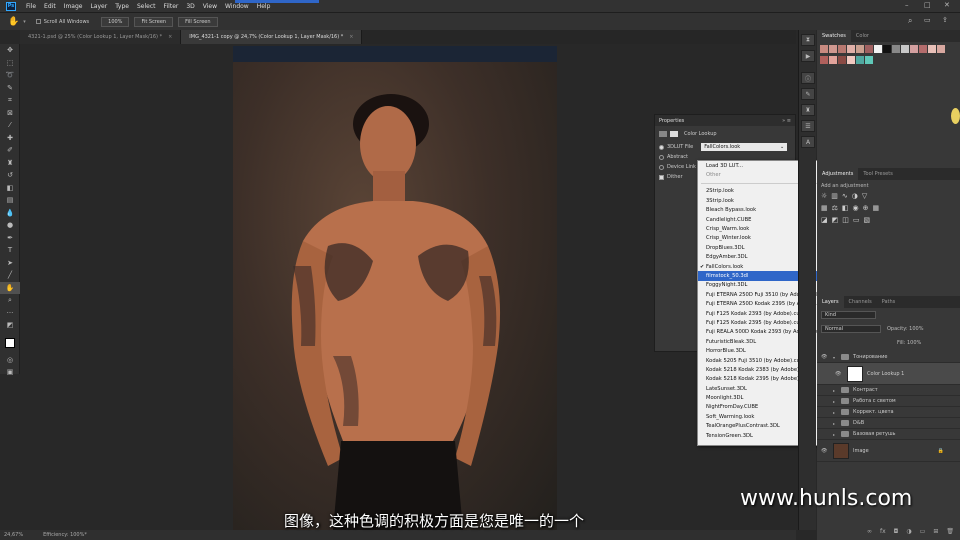  What do you see at coordinates (888, 412) in the screenshot?
I see `layer-row: ▸ Коррект. цвета` at bounding box center [888, 412].